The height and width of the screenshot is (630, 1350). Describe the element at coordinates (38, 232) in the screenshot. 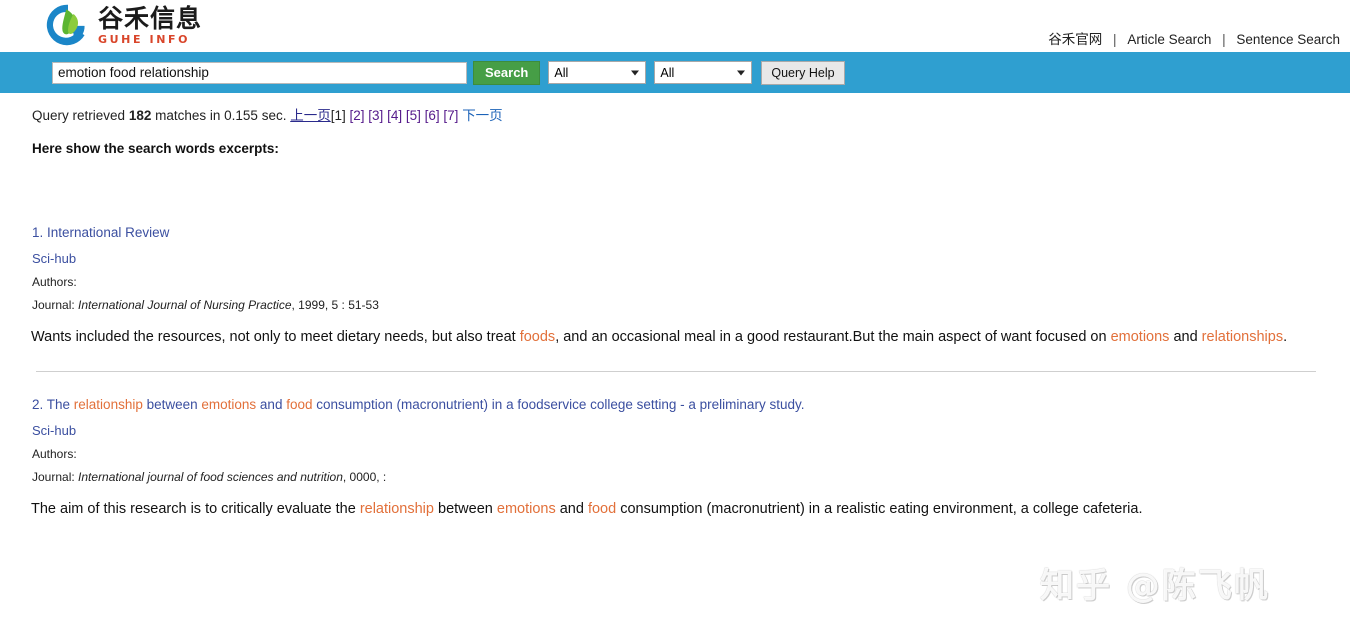

I see `result-index: 1.` at that location.